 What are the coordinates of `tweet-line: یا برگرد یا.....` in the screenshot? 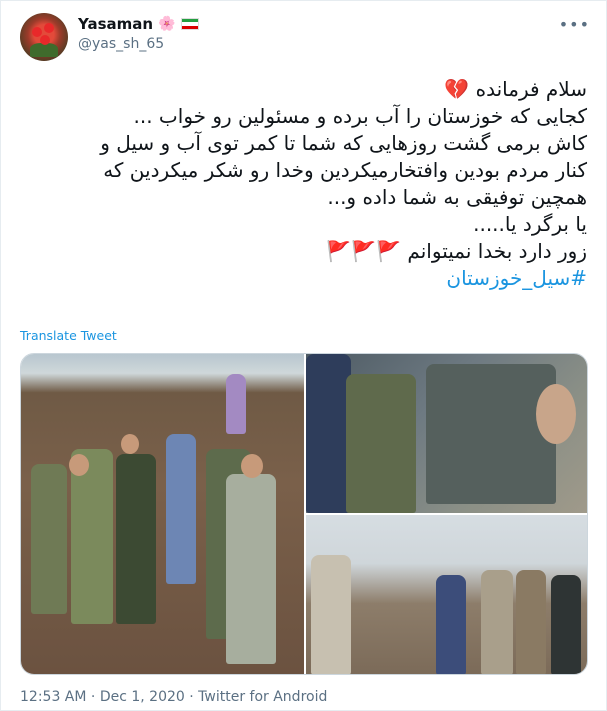 It's located at (530, 224).